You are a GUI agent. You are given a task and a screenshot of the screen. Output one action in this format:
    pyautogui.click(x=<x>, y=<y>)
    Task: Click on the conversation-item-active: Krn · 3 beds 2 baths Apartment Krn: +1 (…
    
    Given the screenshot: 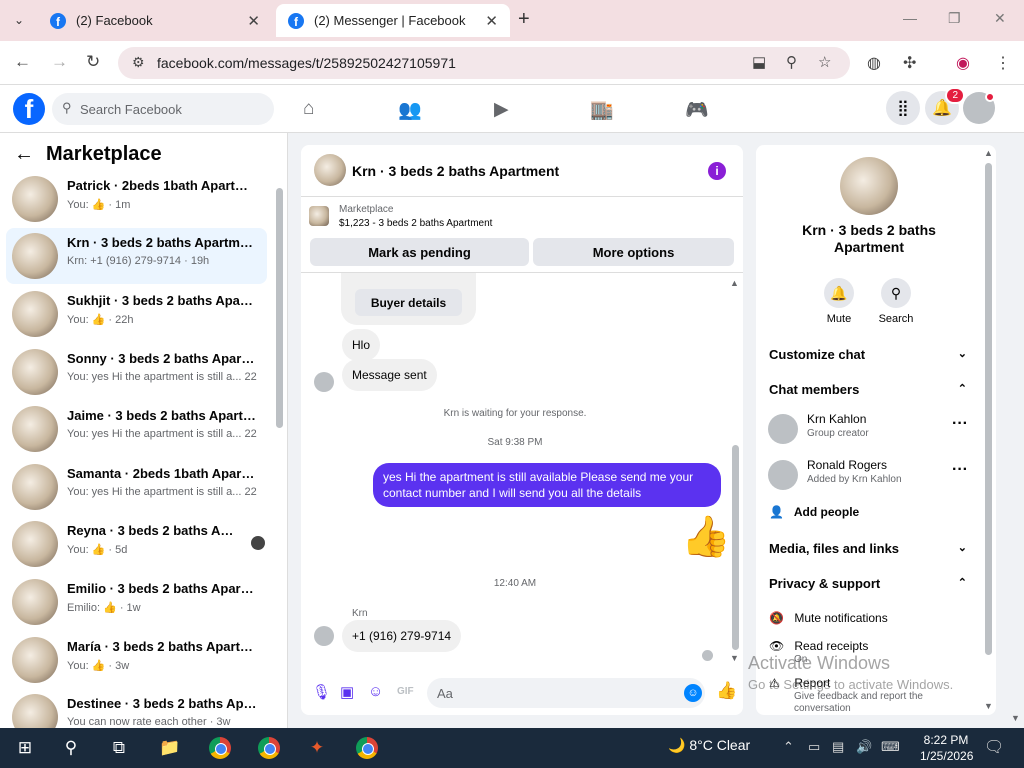 What is the action you would take?
    pyautogui.click(x=136, y=256)
    